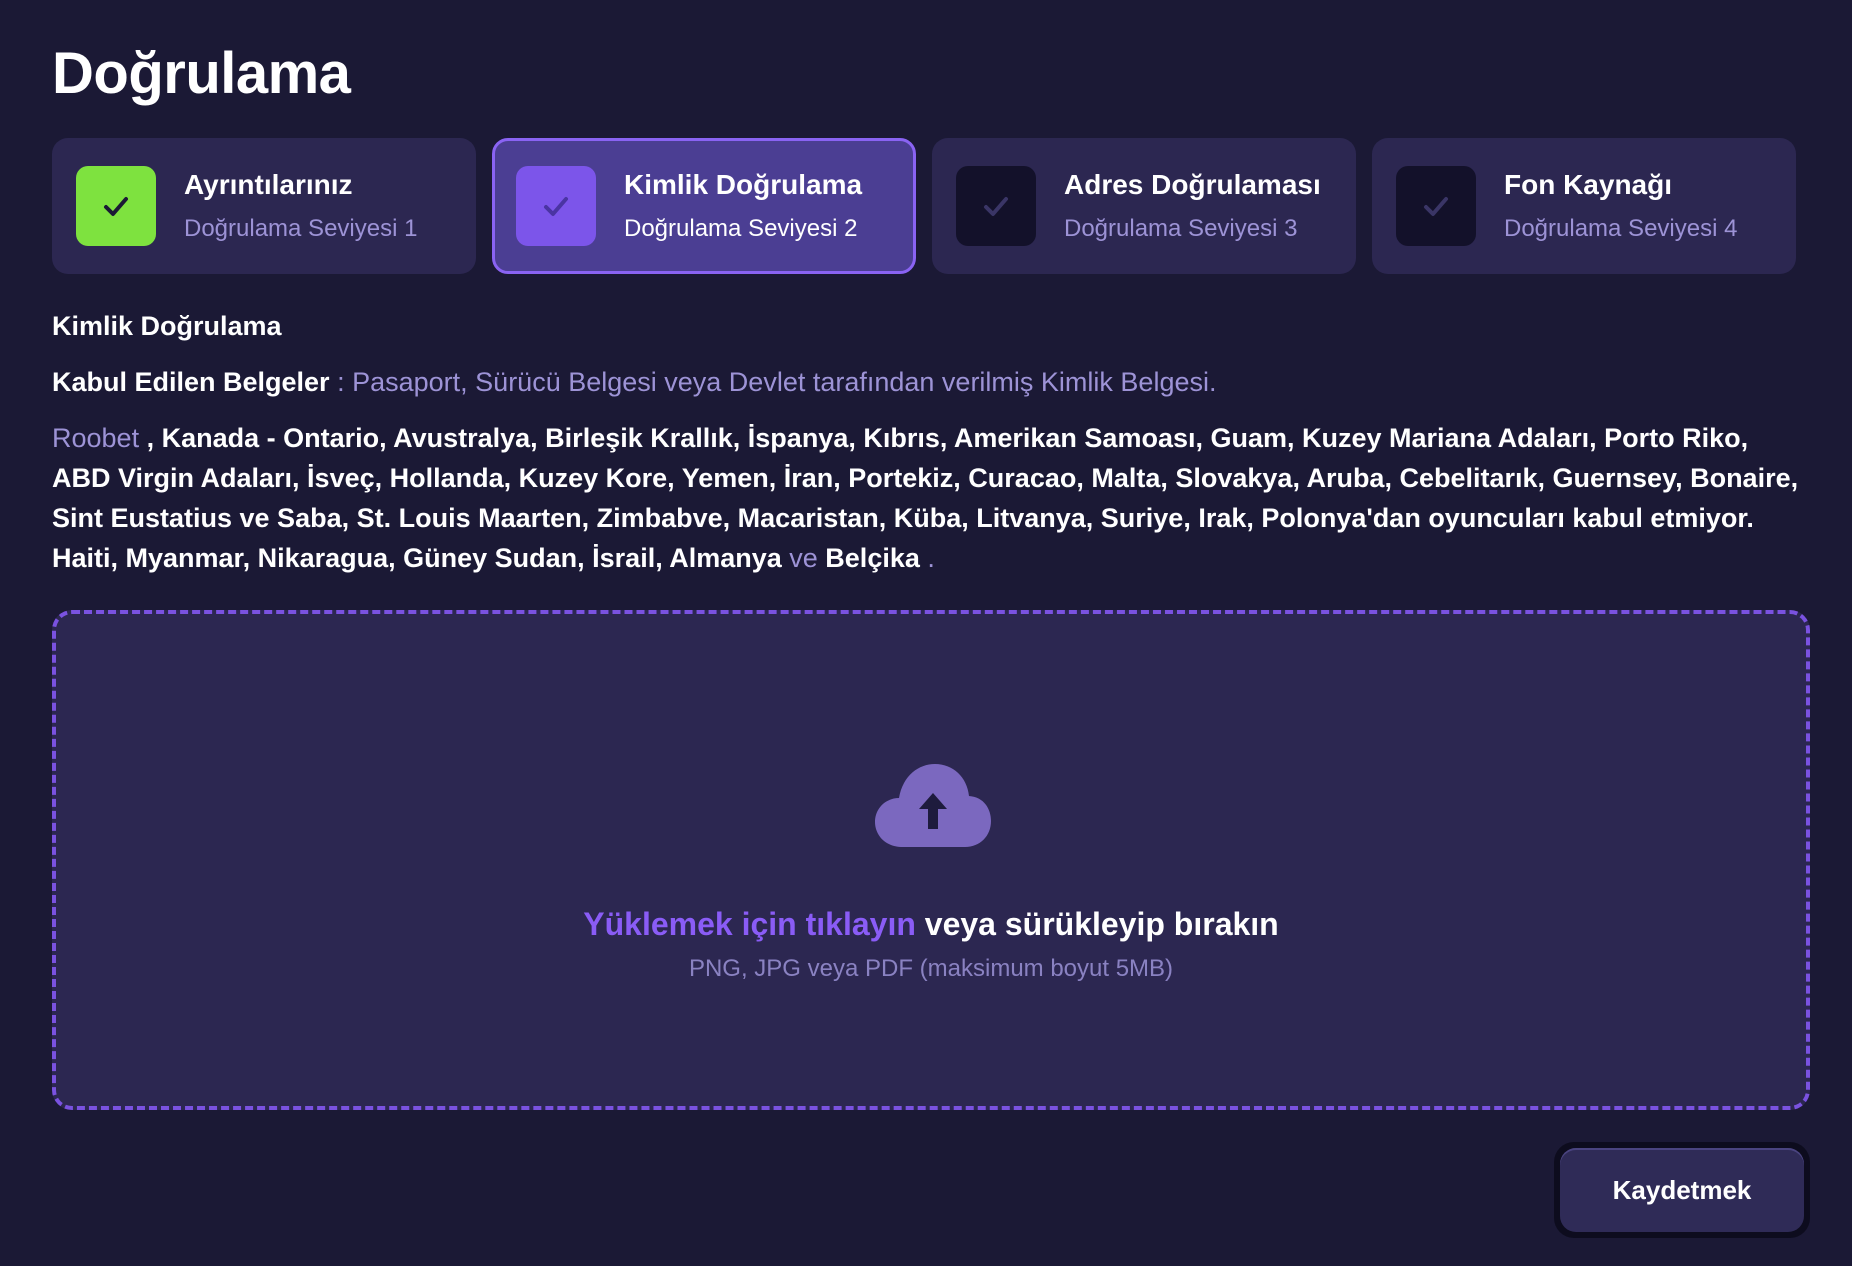 The image size is (1852, 1266). Describe the element at coordinates (1584, 206) in the screenshot. I see `step-source-of-funds: Fon Kaynağı Doğrulama Seviyesi 4` at that location.